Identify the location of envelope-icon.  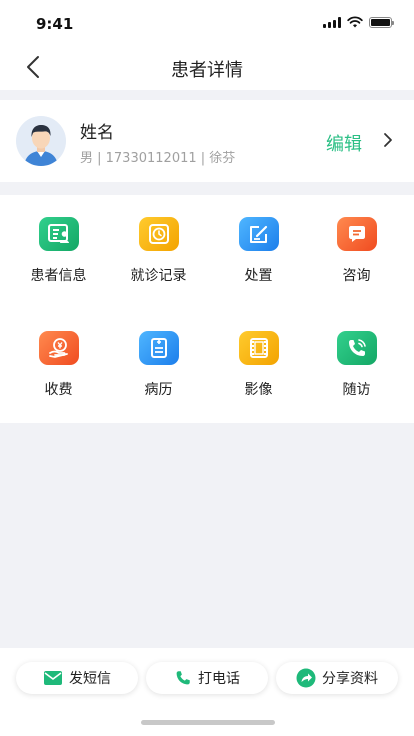
(53, 678).